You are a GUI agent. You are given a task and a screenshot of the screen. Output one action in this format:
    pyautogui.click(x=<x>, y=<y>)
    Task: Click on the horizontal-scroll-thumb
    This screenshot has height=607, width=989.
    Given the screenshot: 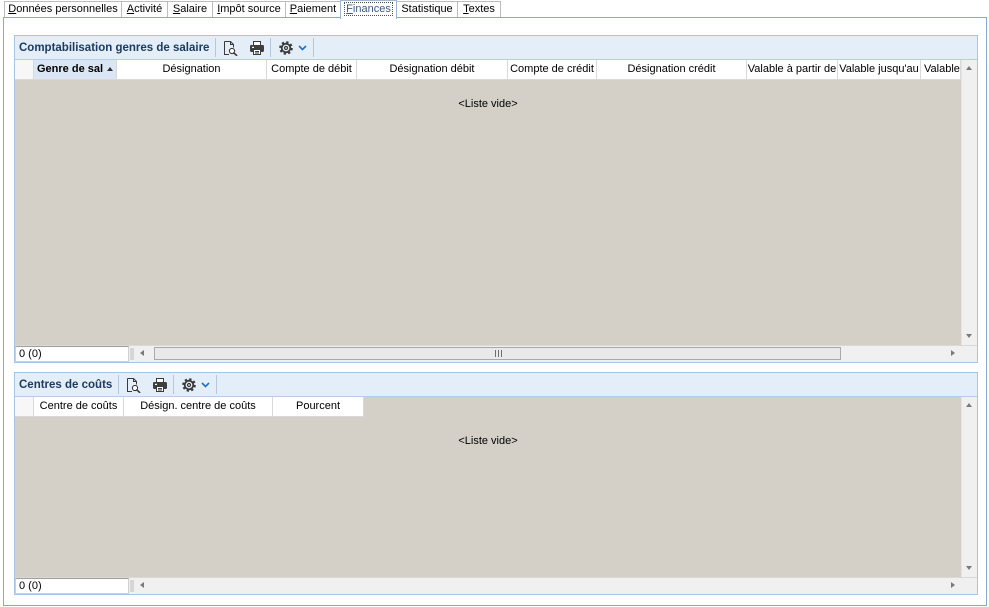 What is the action you would take?
    pyautogui.click(x=497, y=353)
    